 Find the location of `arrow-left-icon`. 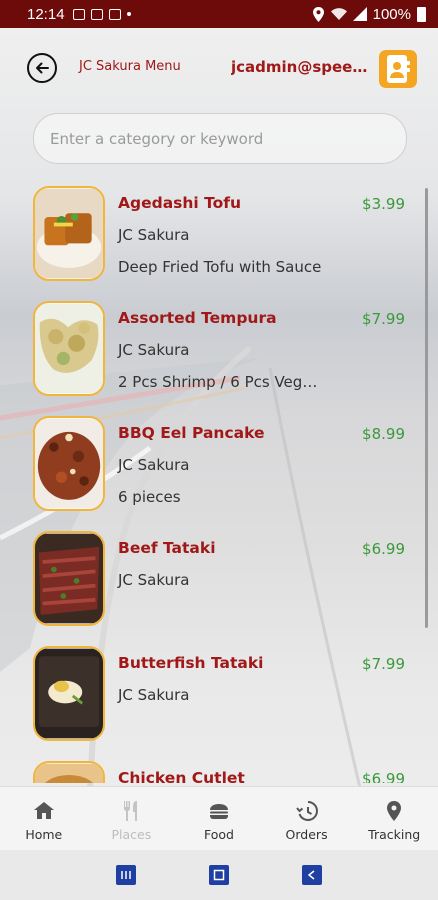

arrow-left-icon is located at coordinates (42, 68).